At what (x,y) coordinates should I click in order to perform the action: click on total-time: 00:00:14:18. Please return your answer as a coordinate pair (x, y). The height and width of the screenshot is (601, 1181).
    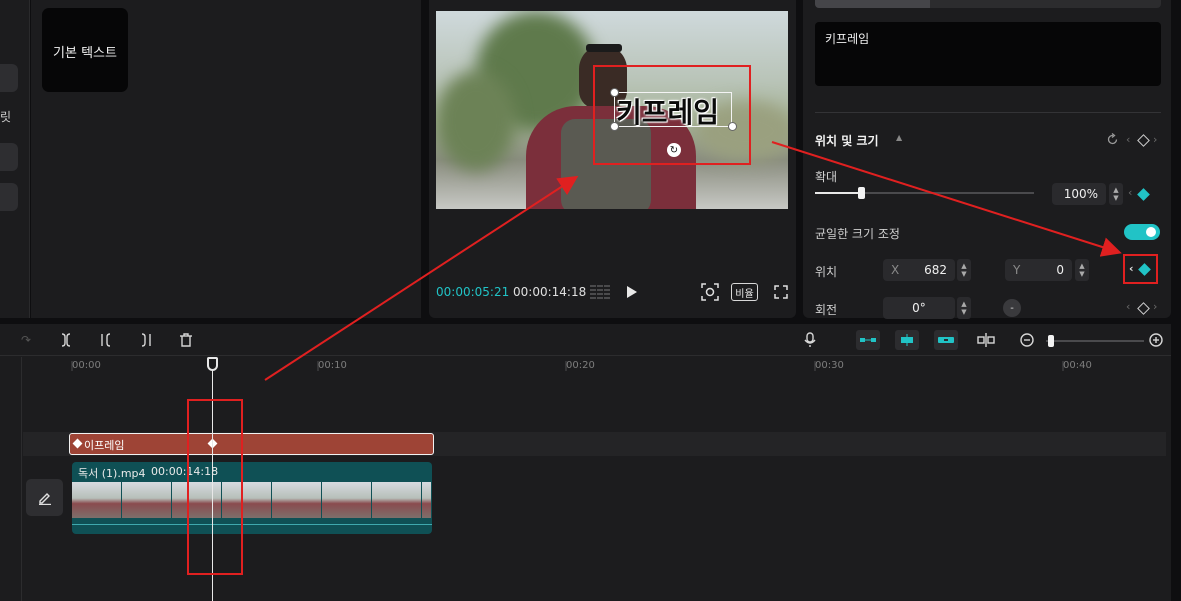
    Looking at the image, I should click on (550, 292).